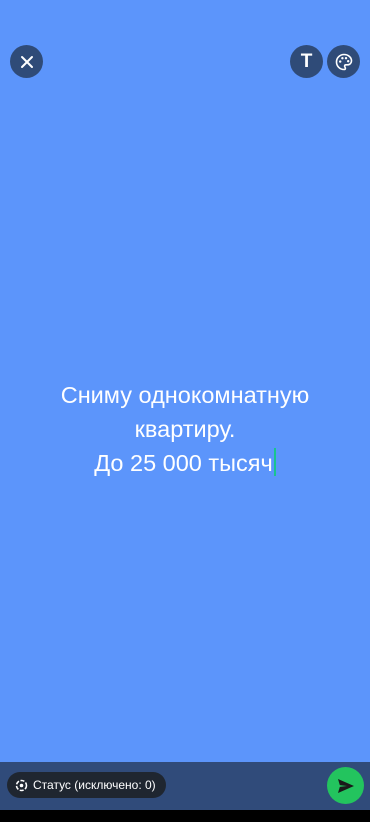 This screenshot has width=370, height=822. I want to click on close-icon, so click(26, 61).